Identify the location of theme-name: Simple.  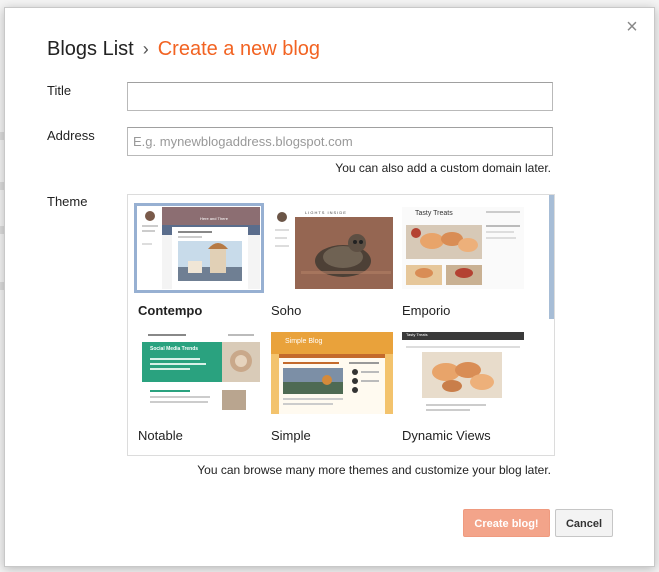
(291, 435).